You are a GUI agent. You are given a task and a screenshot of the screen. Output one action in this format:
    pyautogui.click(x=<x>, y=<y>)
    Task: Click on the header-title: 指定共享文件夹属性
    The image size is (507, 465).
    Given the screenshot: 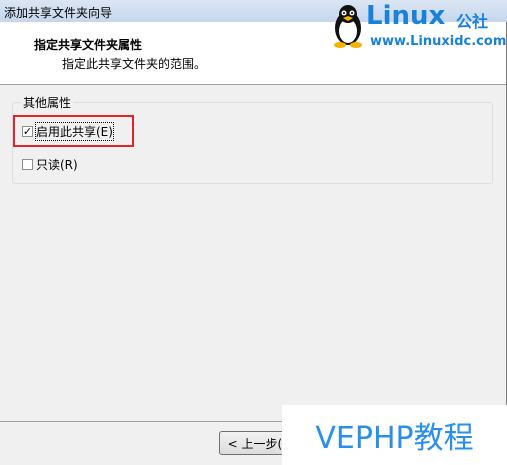 What is the action you would take?
    pyautogui.click(x=88, y=45)
    